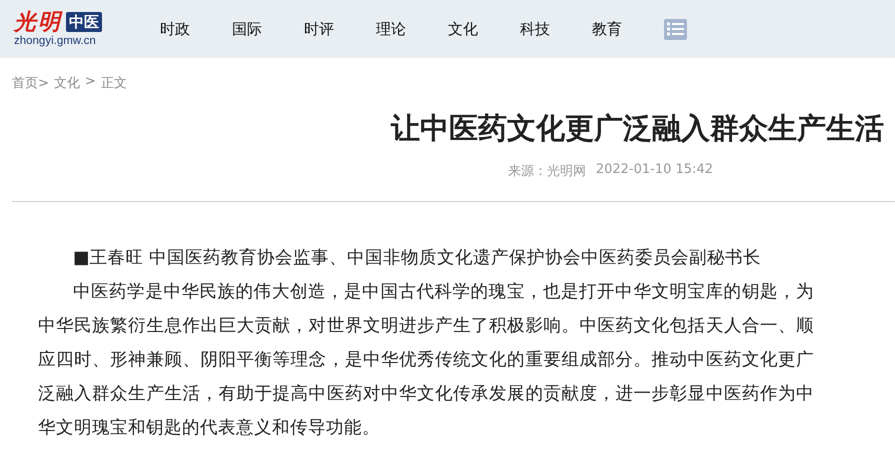 The image size is (895, 463). I want to click on menu-icon, so click(675, 29).